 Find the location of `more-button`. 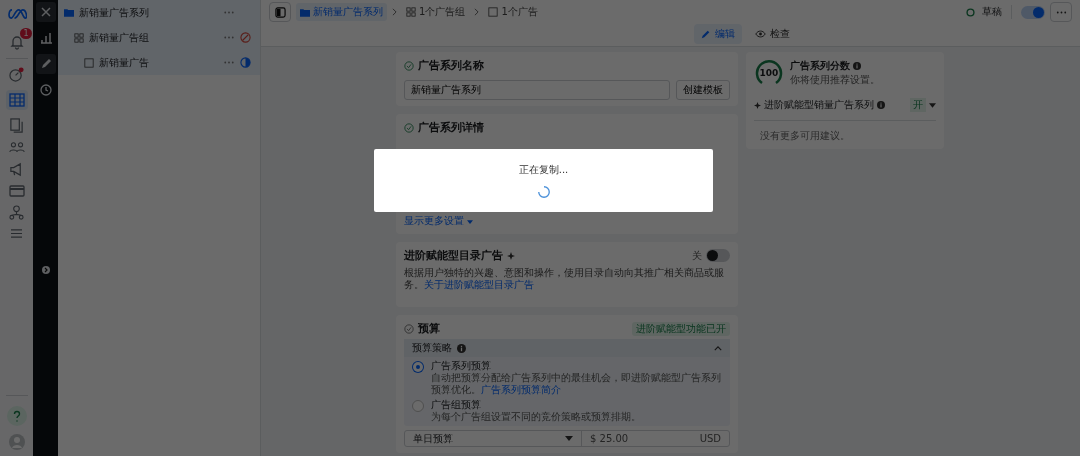

more-button is located at coordinates (1061, 12).